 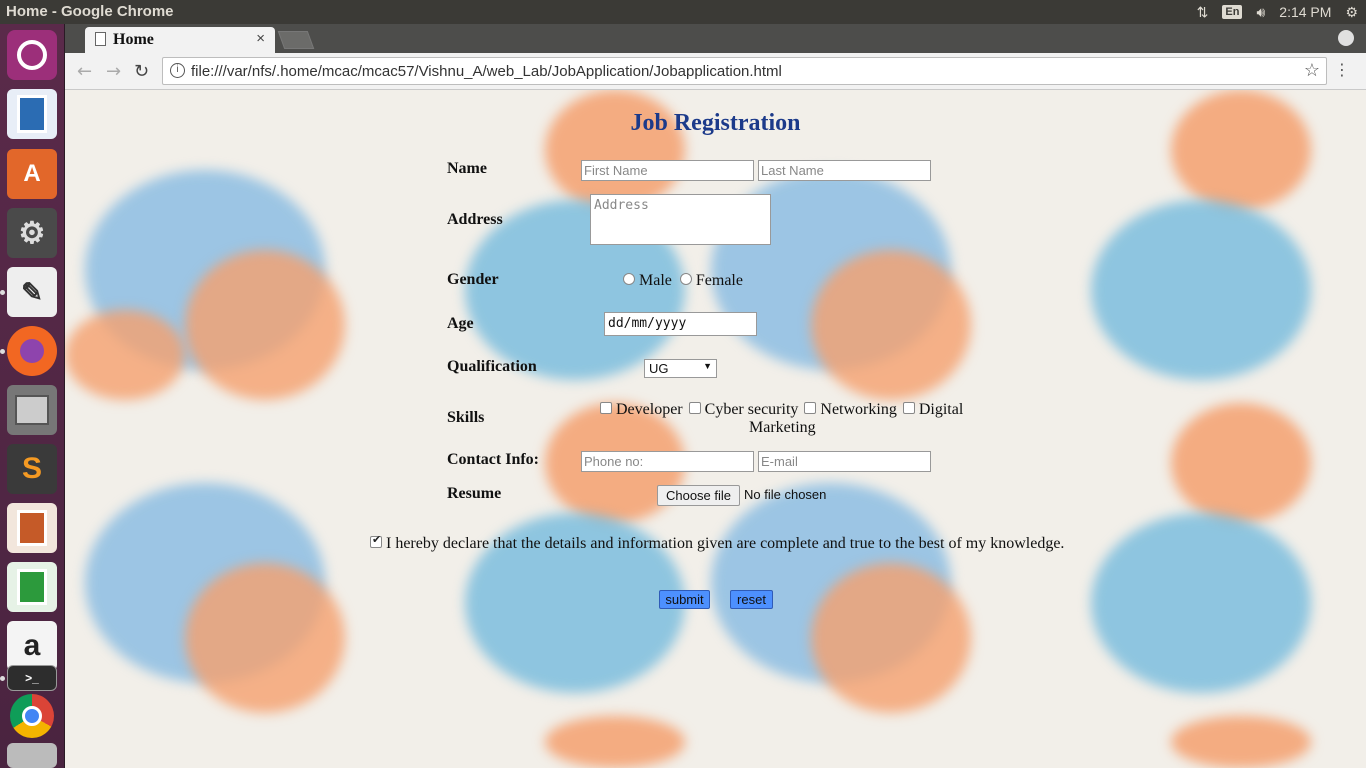 I want to click on name-label: Name, so click(x=467, y=168).